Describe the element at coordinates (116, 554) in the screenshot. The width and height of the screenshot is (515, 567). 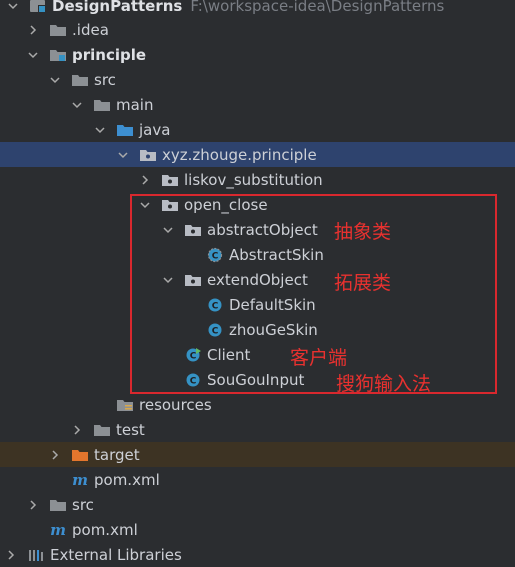
I see `external-libraries-label: External Libraries` at that location.